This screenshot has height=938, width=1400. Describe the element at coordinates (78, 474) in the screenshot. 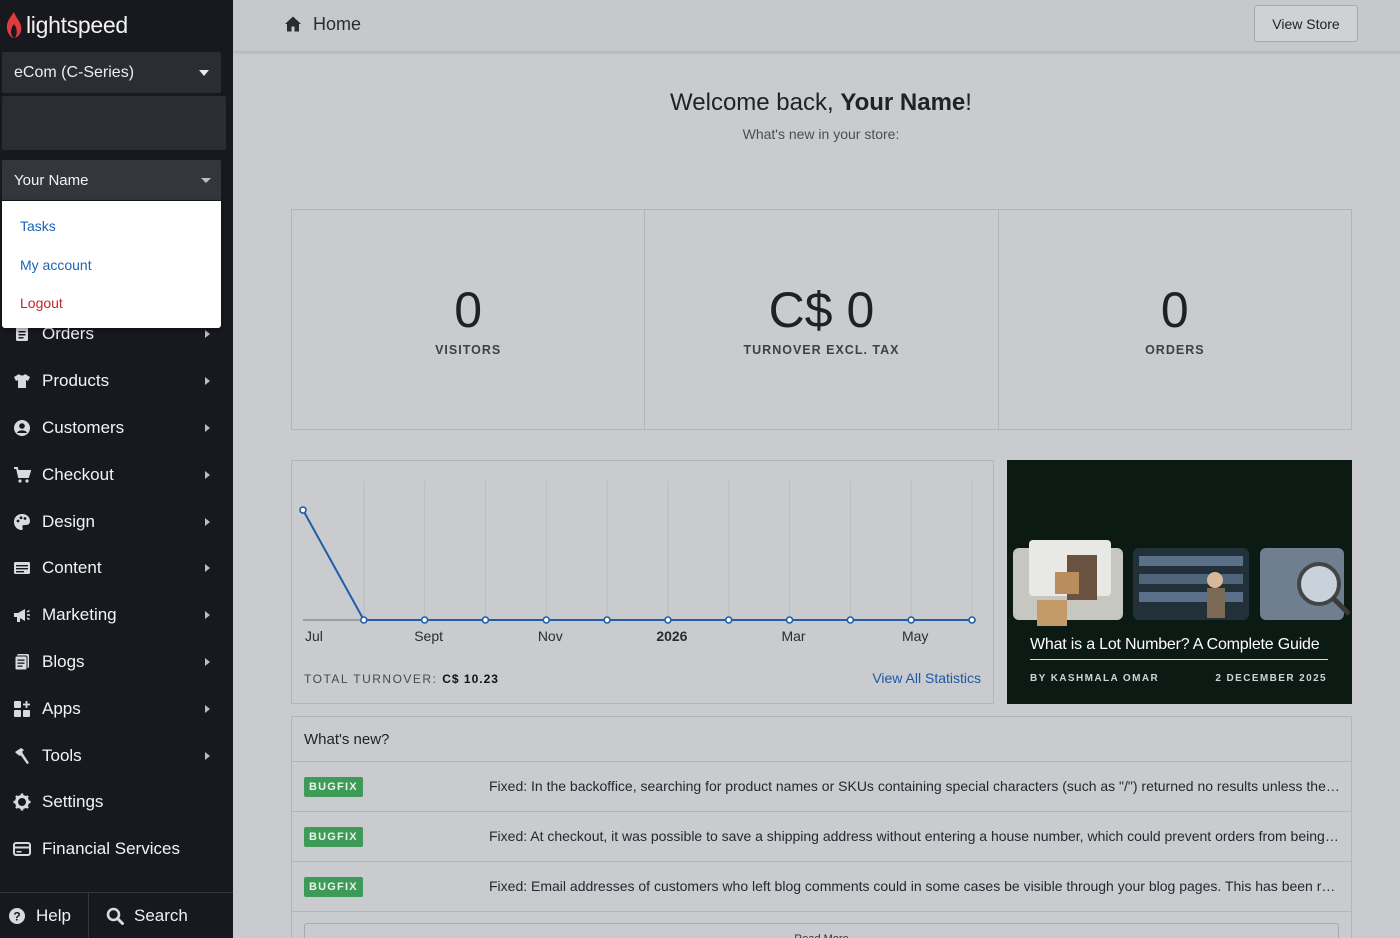

I see `sidebar-item-label: Checkout` at that location.